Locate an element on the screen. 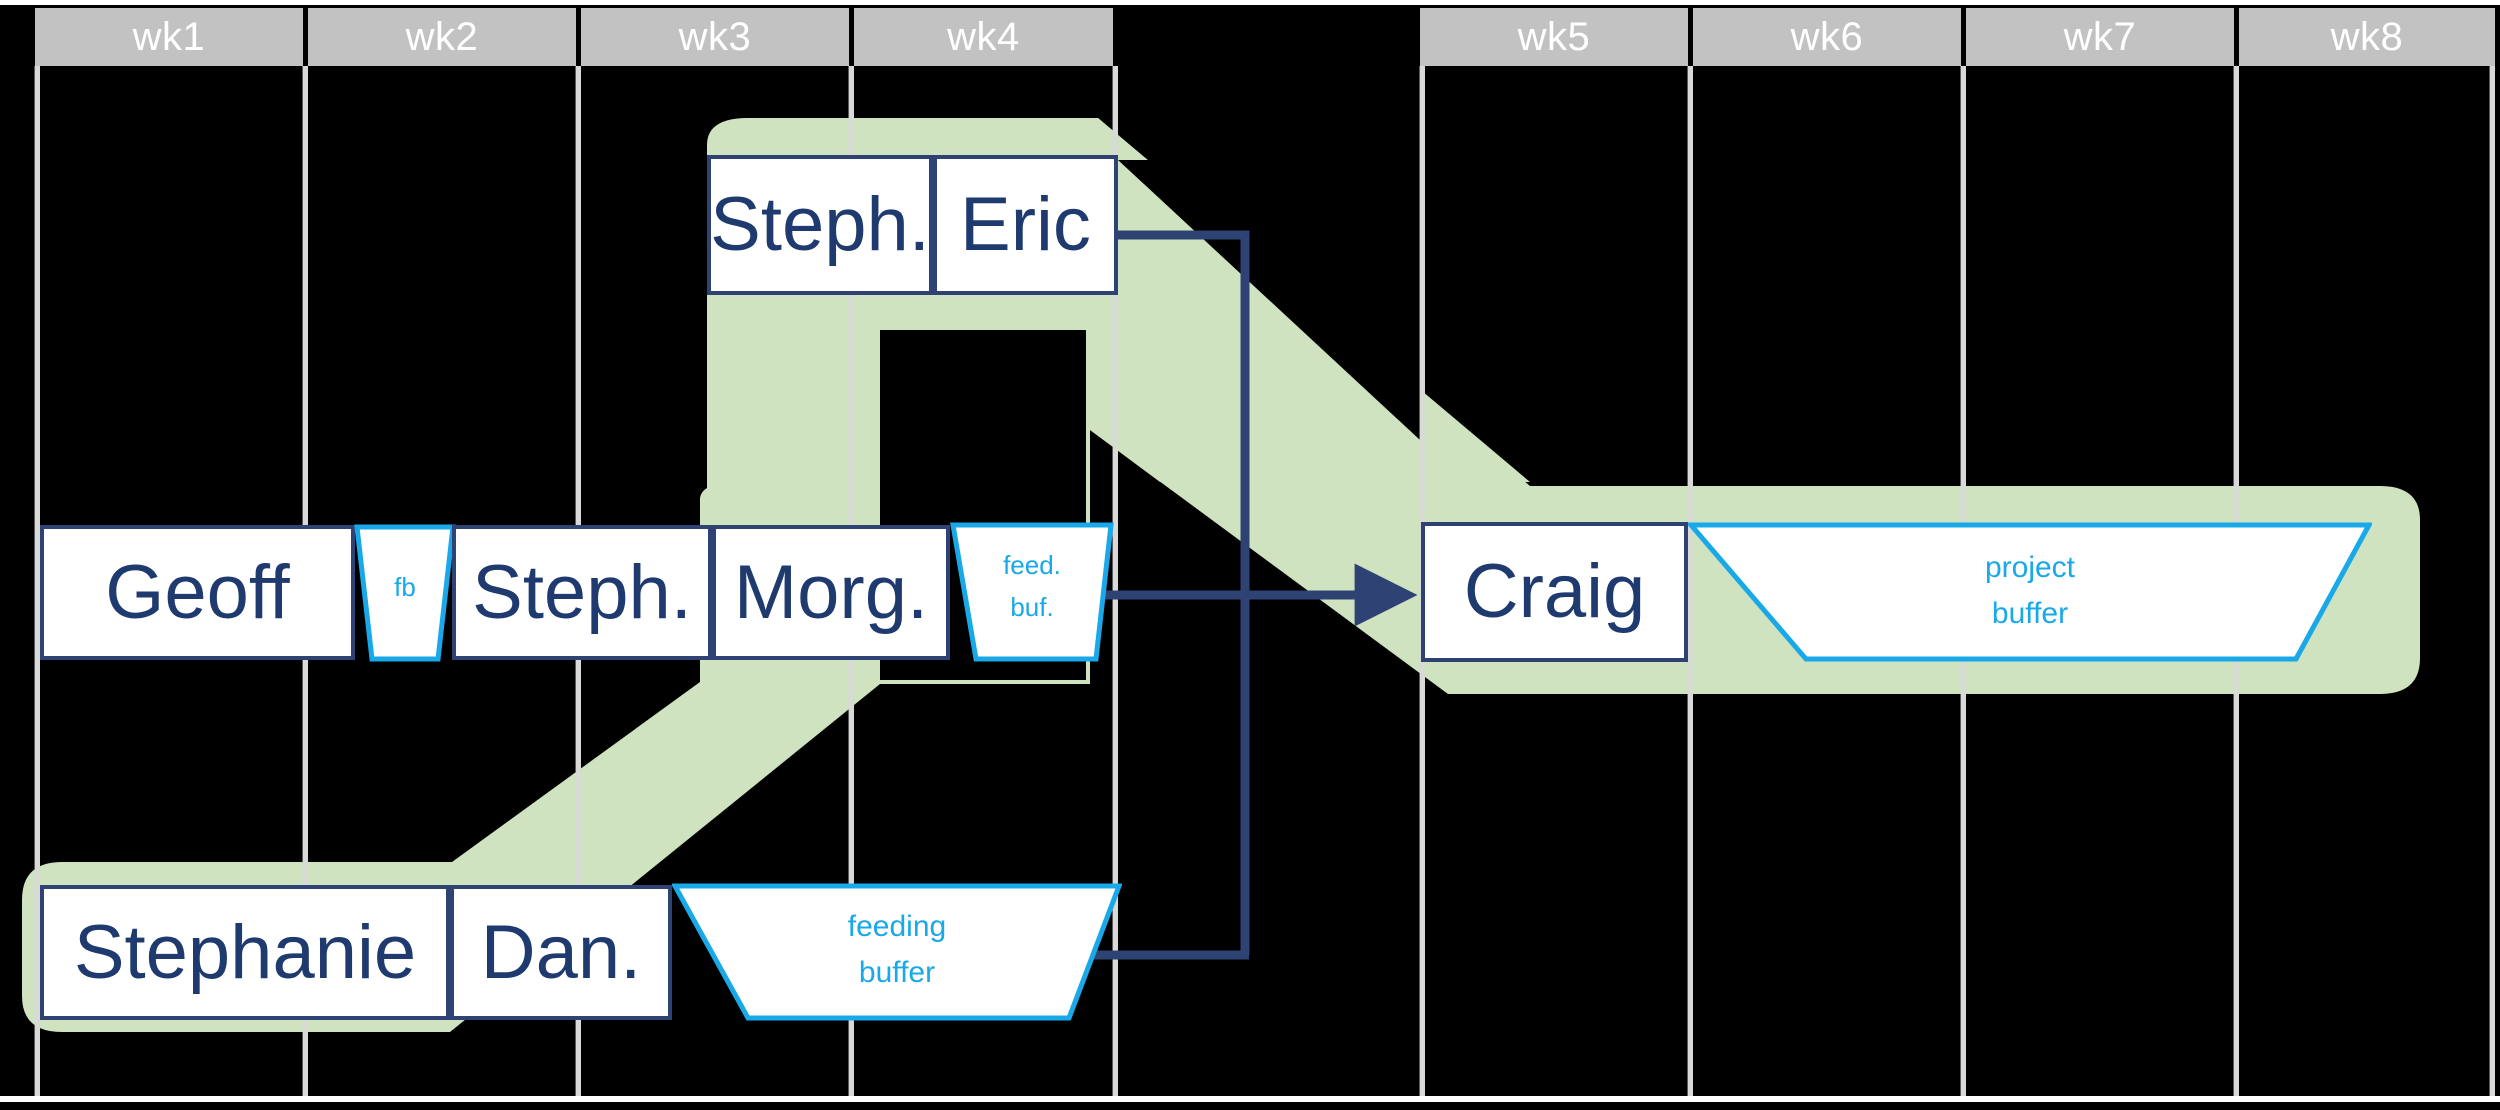 This screenshot has width=2500, height=1110. frame-bottom-rule is located at coordinates (1250, 1099).